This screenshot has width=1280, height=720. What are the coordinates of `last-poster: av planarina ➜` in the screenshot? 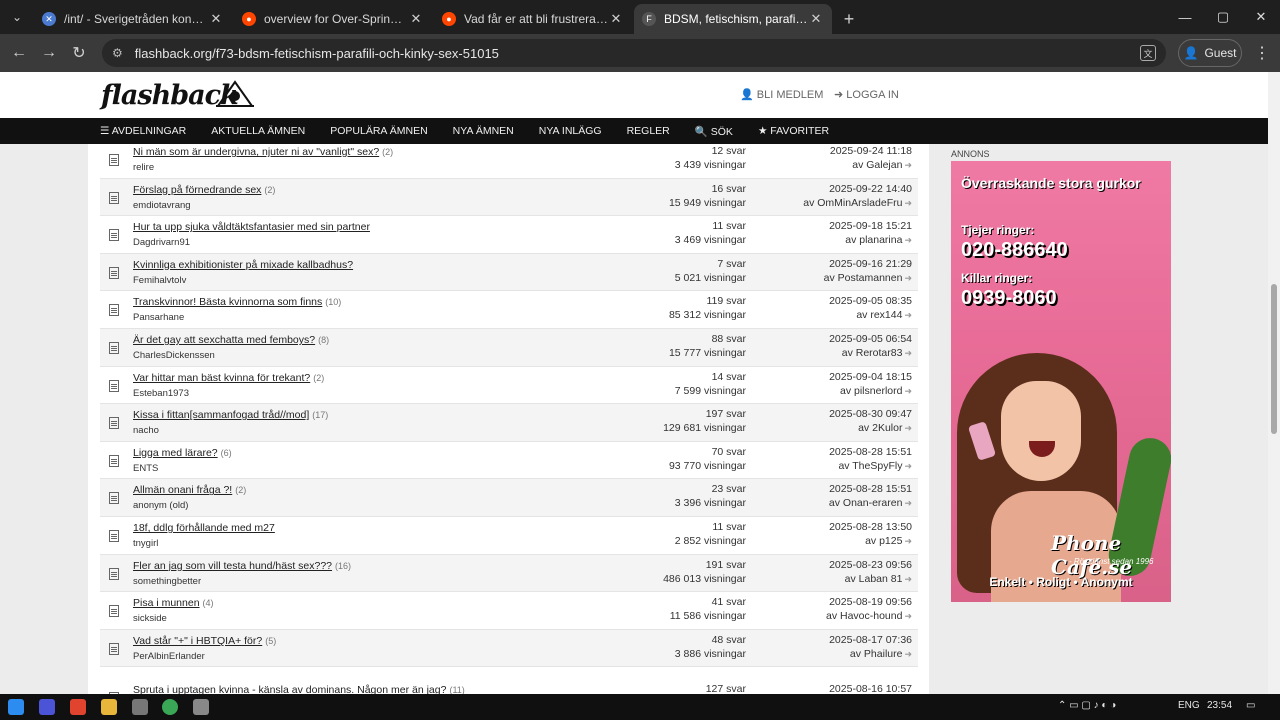 It's located at (846, 240).